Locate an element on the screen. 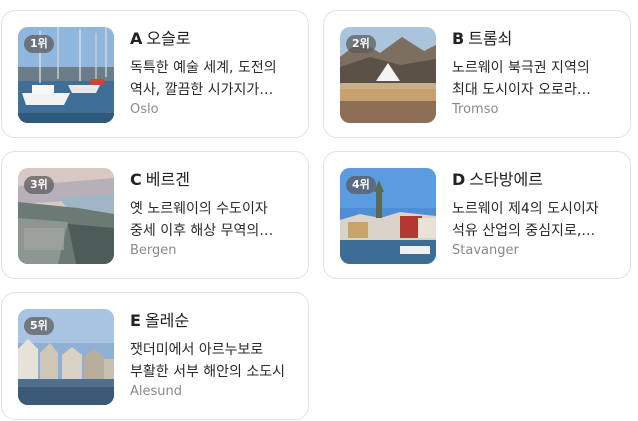 The image size is (638, 421). arctic-cathedral-photo: 2위 is located at coordinates (388, 75).